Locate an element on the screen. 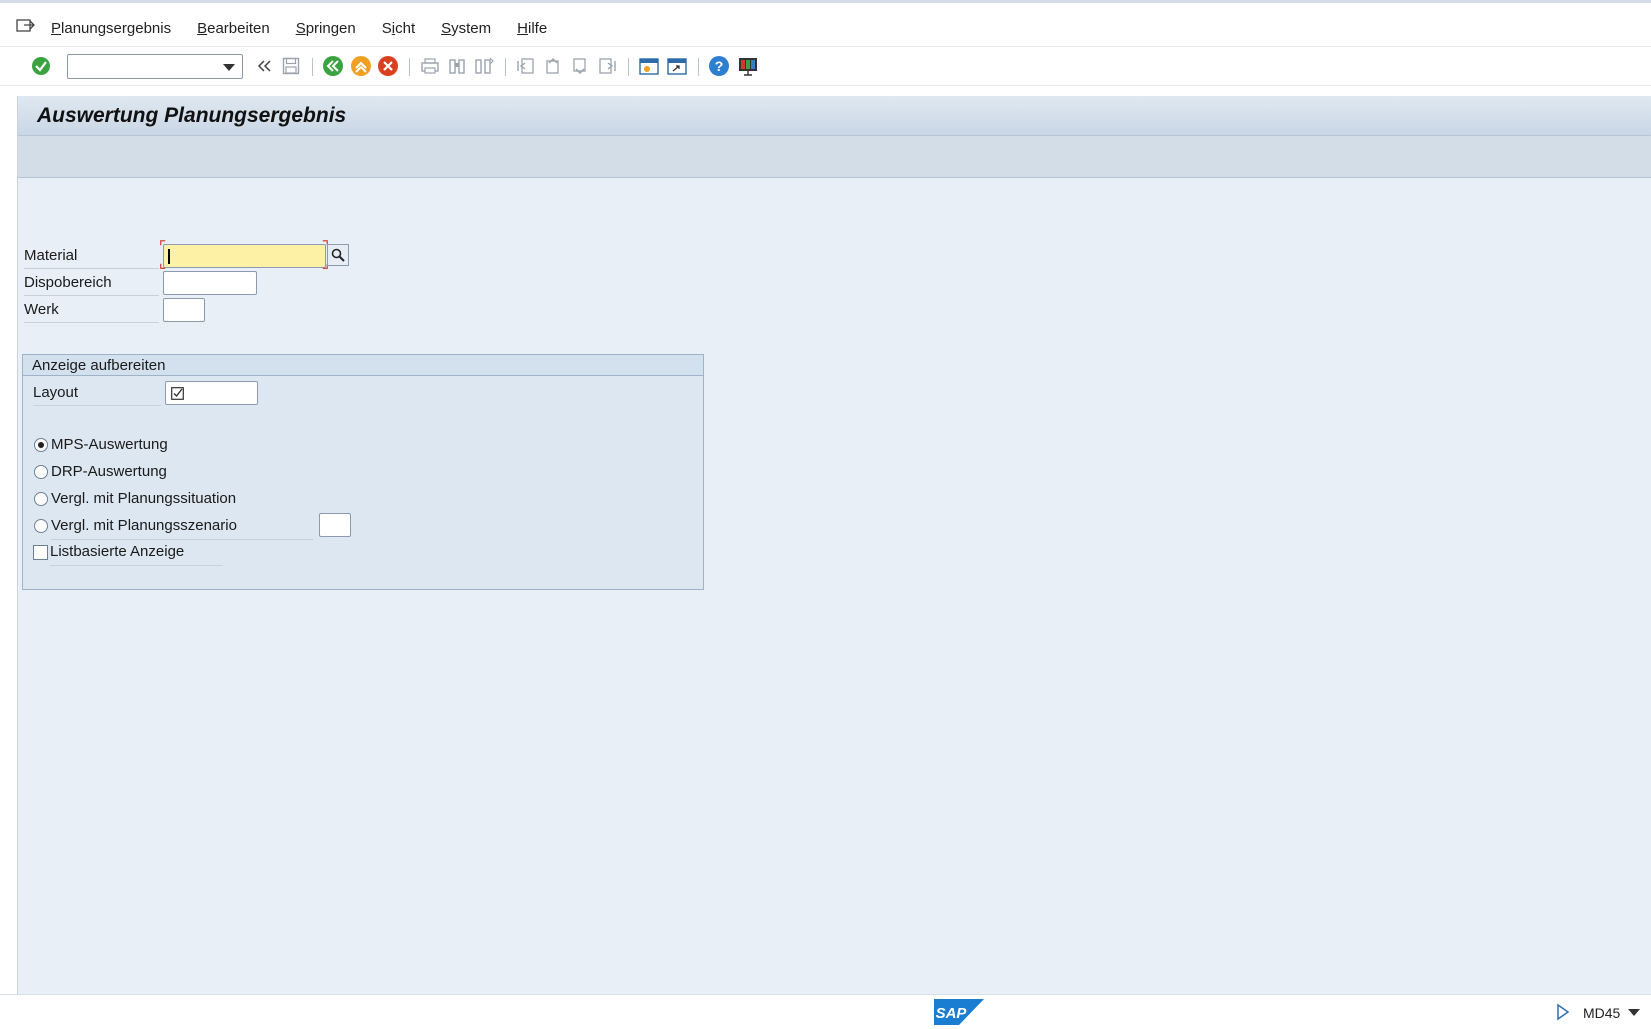 The width and height of the screenshot is (1651, 1029). save-icon is located at coordinates (291, 66).